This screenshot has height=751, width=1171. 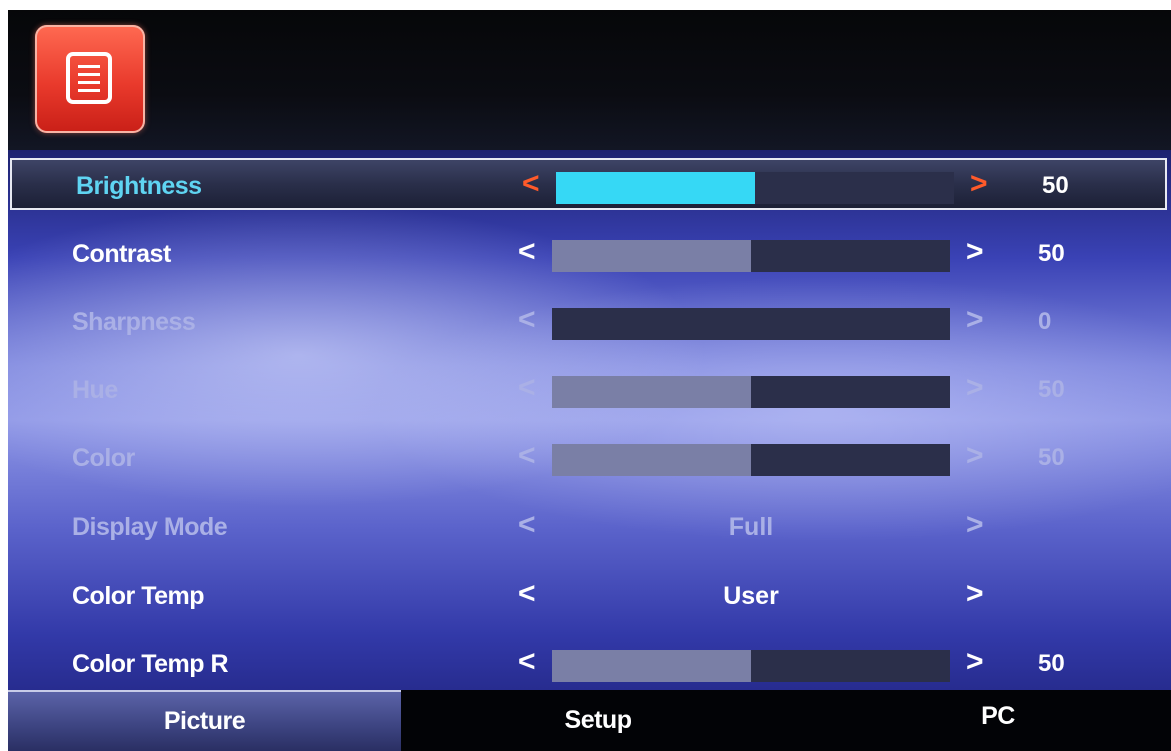 I want to click on menu-row-brightness: Brightness <50 >, so click(x=588, y=184).